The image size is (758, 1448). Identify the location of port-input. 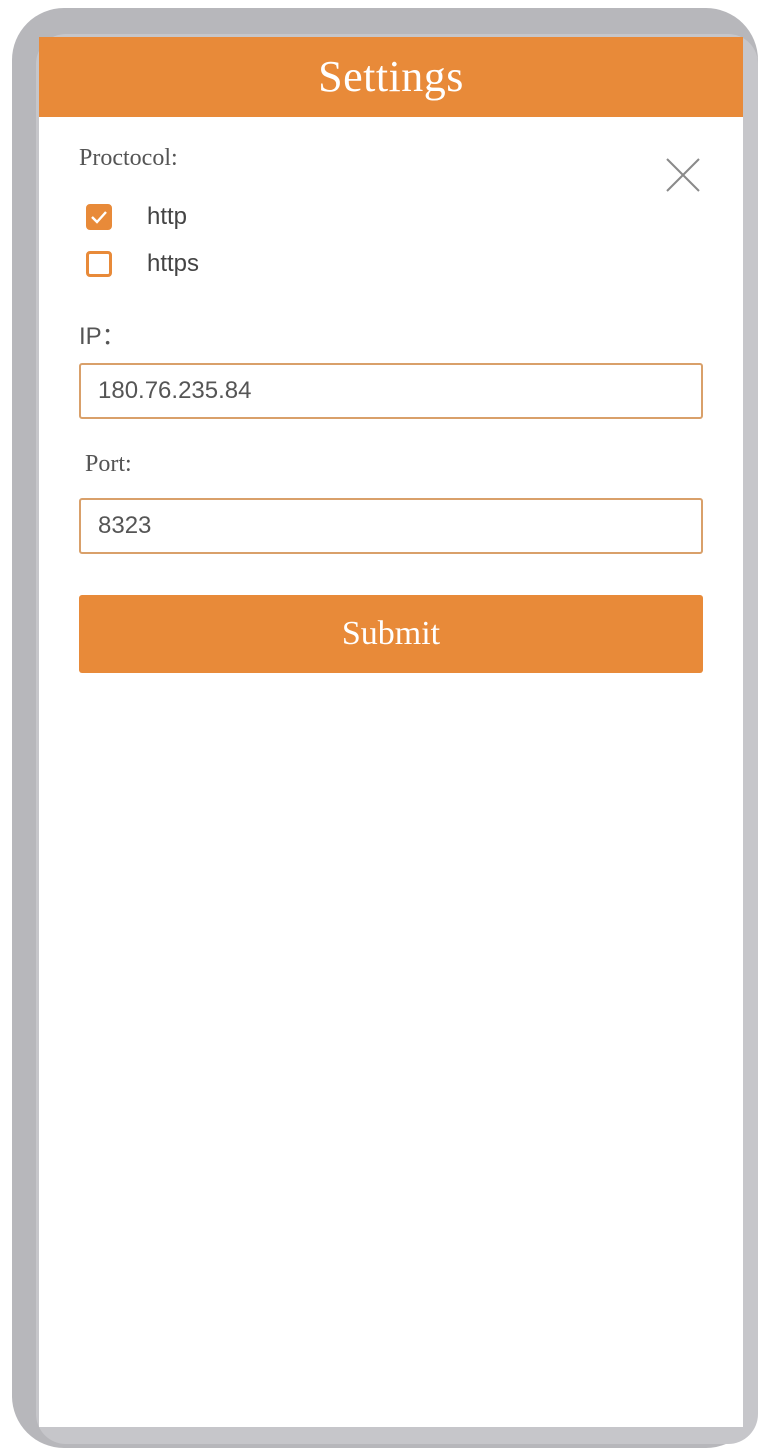
(391, 526).